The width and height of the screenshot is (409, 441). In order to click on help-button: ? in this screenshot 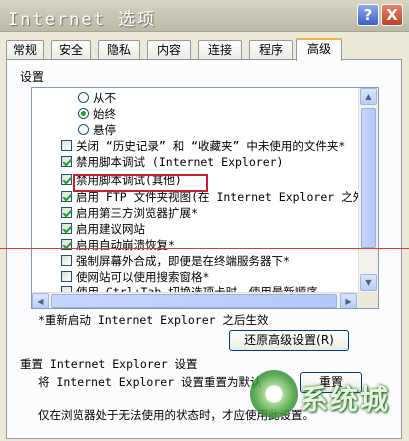, I will do `click(368, 15)`.